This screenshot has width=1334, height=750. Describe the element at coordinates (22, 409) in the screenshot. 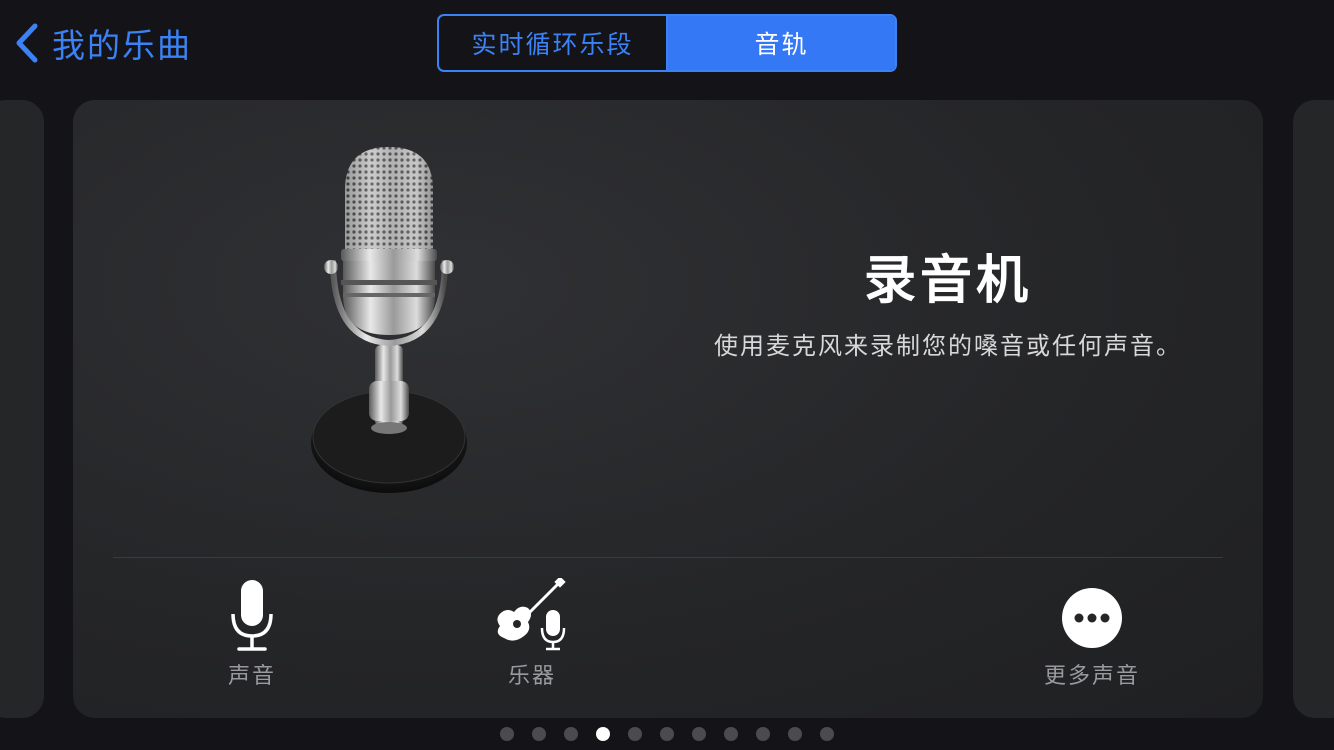

I see `previous-card` at that location.